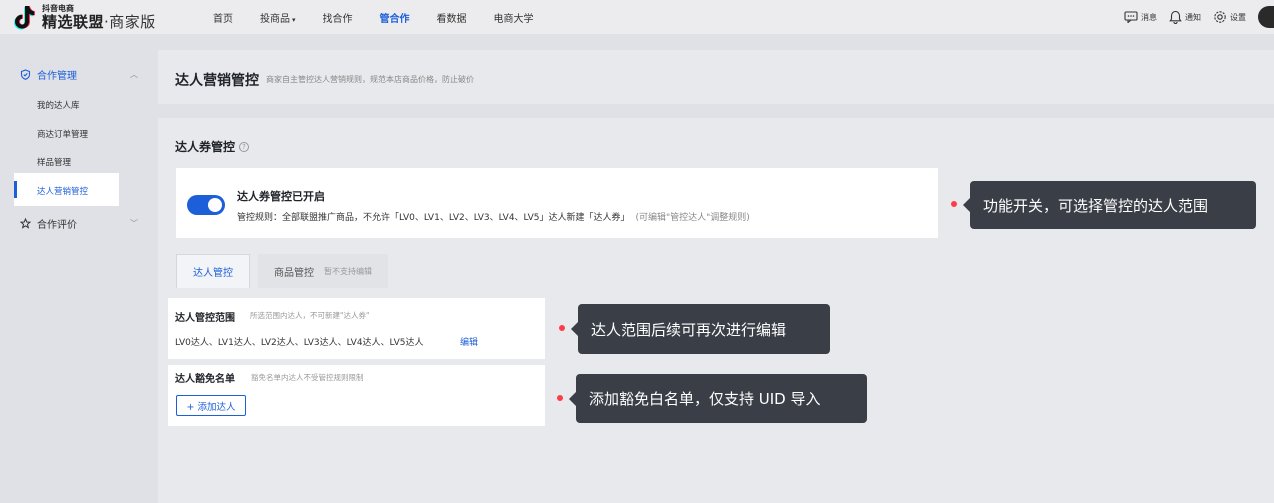  I want to click on toggle-status-title: 达人券管控已开启, so click(281, 196).